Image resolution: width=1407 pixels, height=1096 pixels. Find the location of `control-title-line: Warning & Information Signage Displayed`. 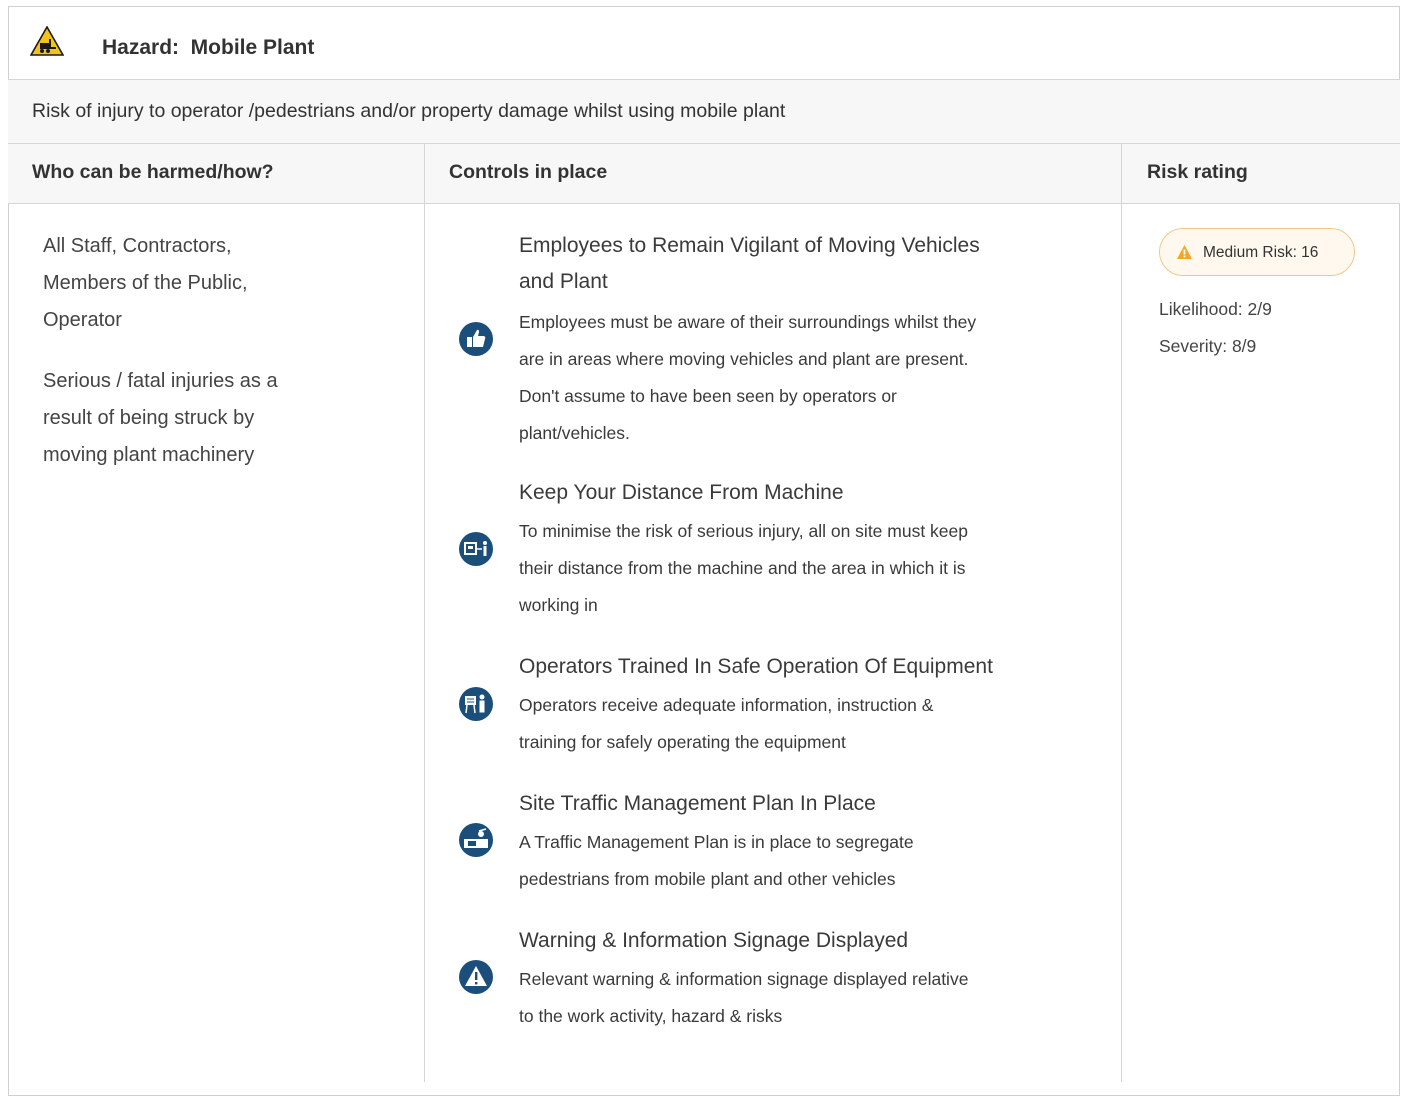

control-title-line: Warning & Information Signage Displayed is located at coordinates (799, 941).